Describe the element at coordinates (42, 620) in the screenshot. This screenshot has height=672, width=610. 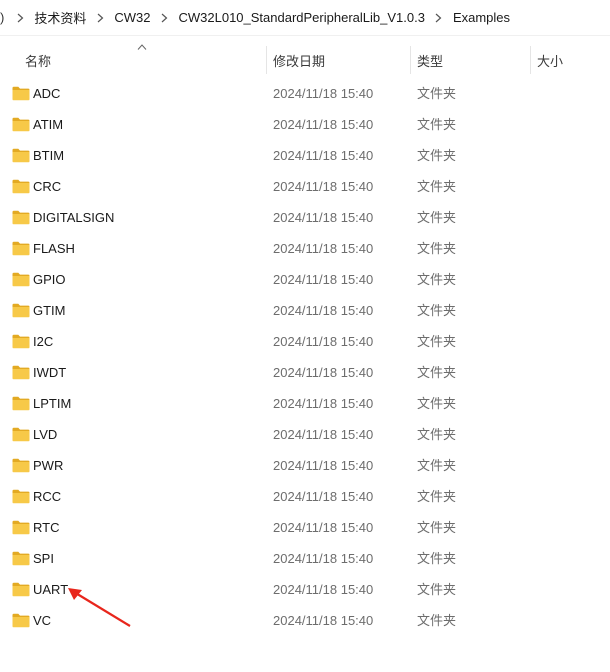
I see `file-name: VC` at that location.